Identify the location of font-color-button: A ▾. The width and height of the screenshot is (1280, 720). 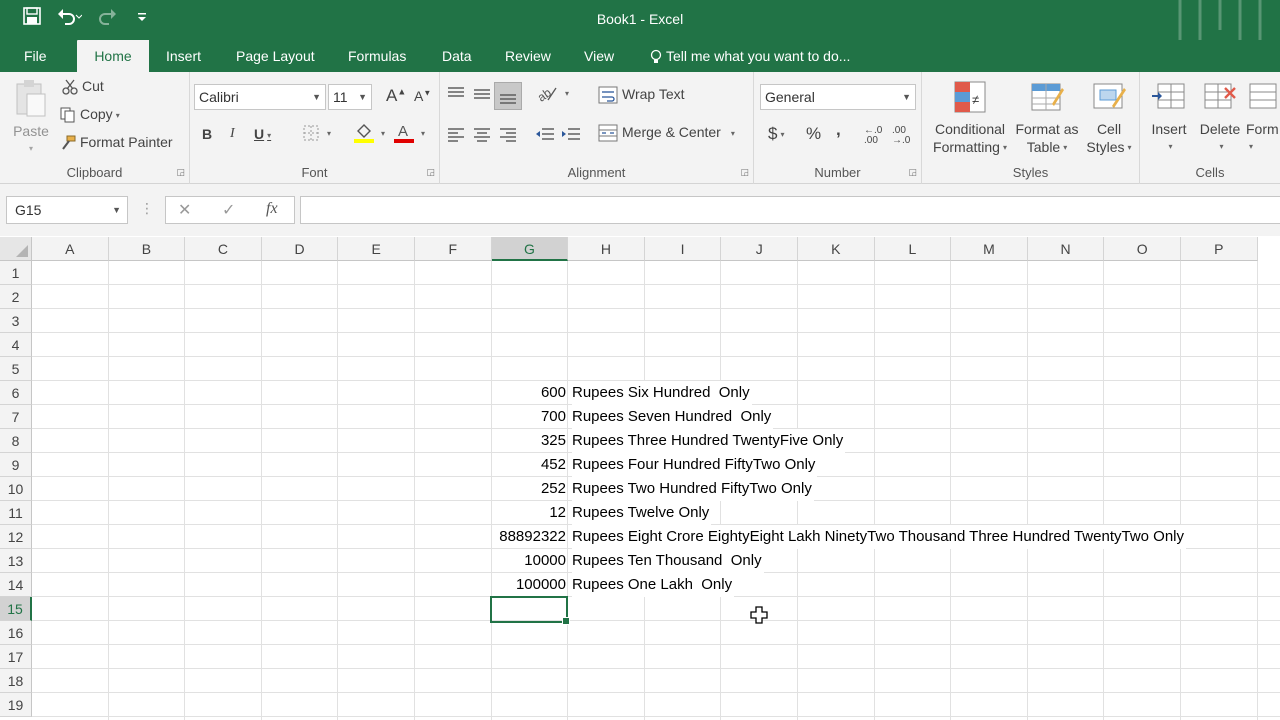
(409, 133).